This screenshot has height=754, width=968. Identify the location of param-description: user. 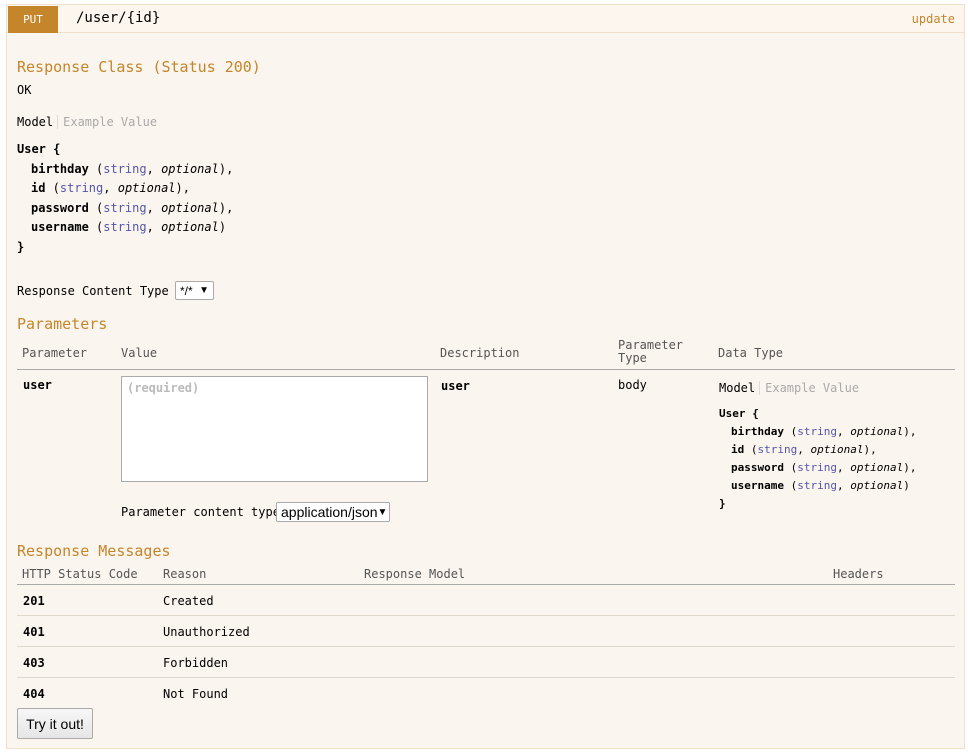
(455, 386).